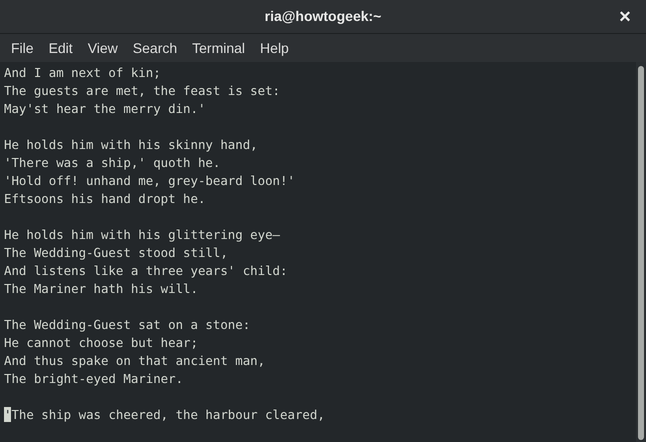 The width and height of the screenshot is (646, 442). I want to click on terminal-line: He cannot choose but hear;, so click(101, 343).